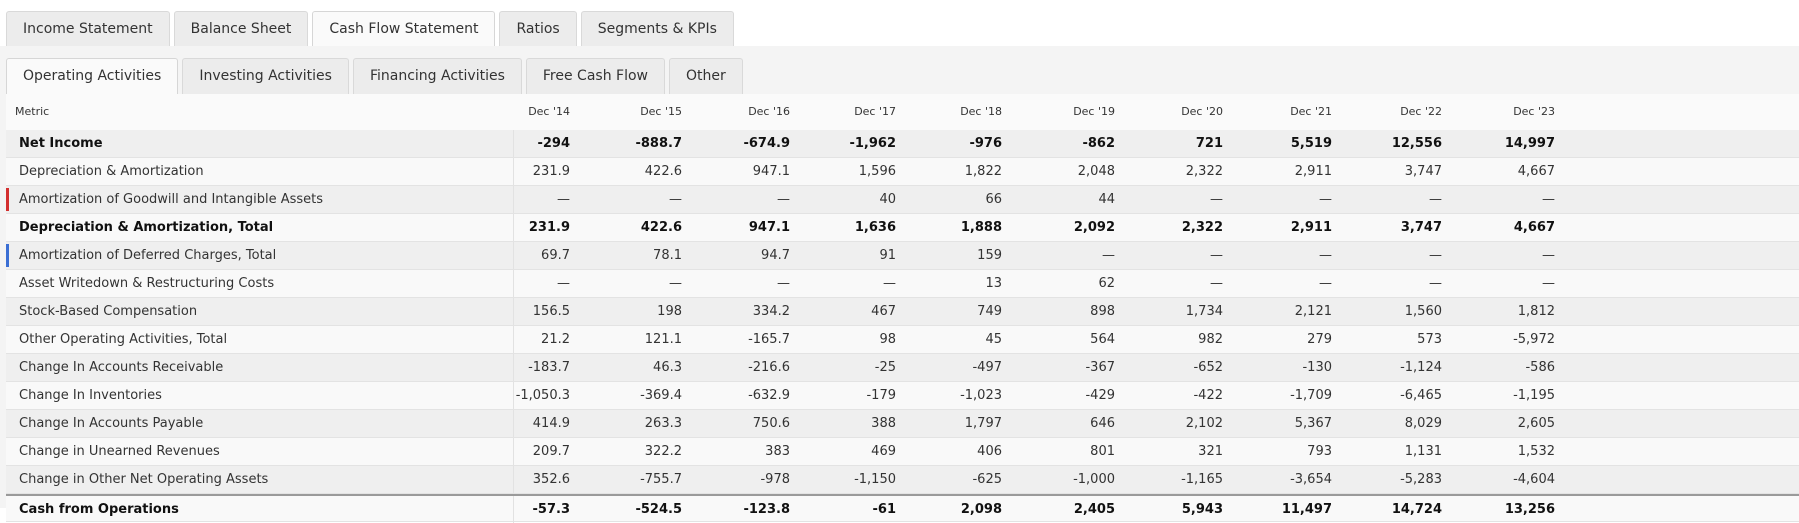 The width and height of the screenshot is (1799, 523). Describe the element at coordinates (1536, 171) in the screenshot. I see `table-cell: 4,667` at that location.